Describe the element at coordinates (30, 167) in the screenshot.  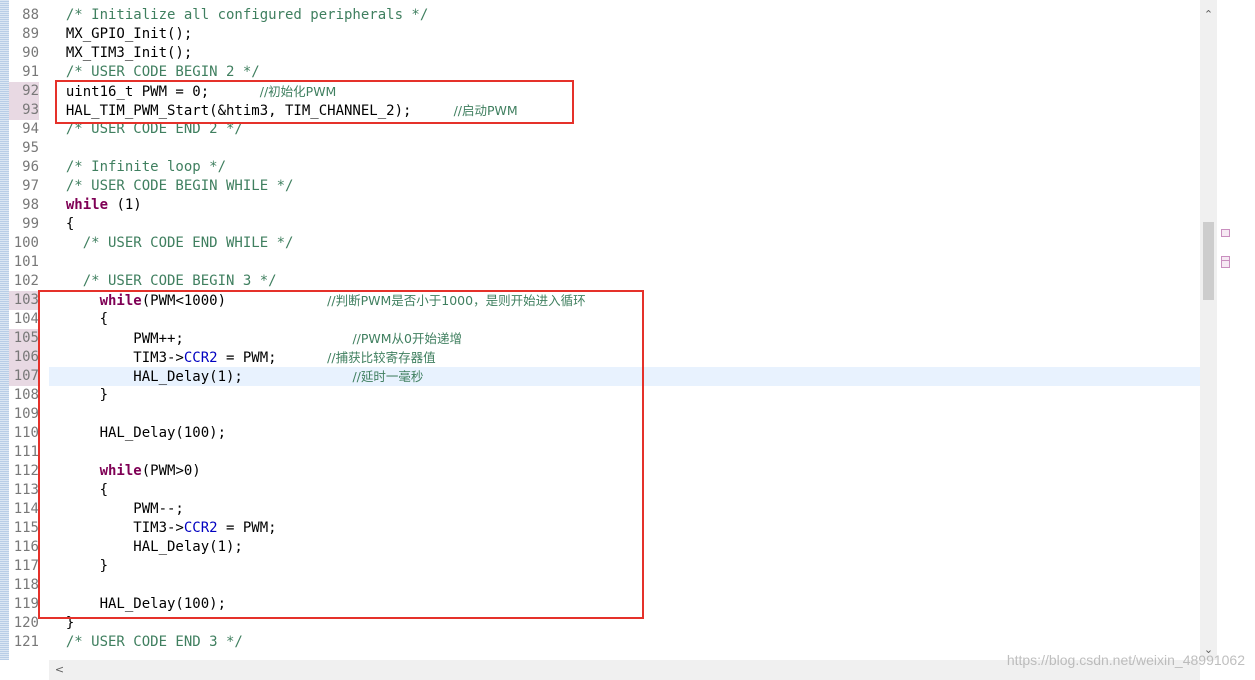
I see `line-number: 96` at that location.